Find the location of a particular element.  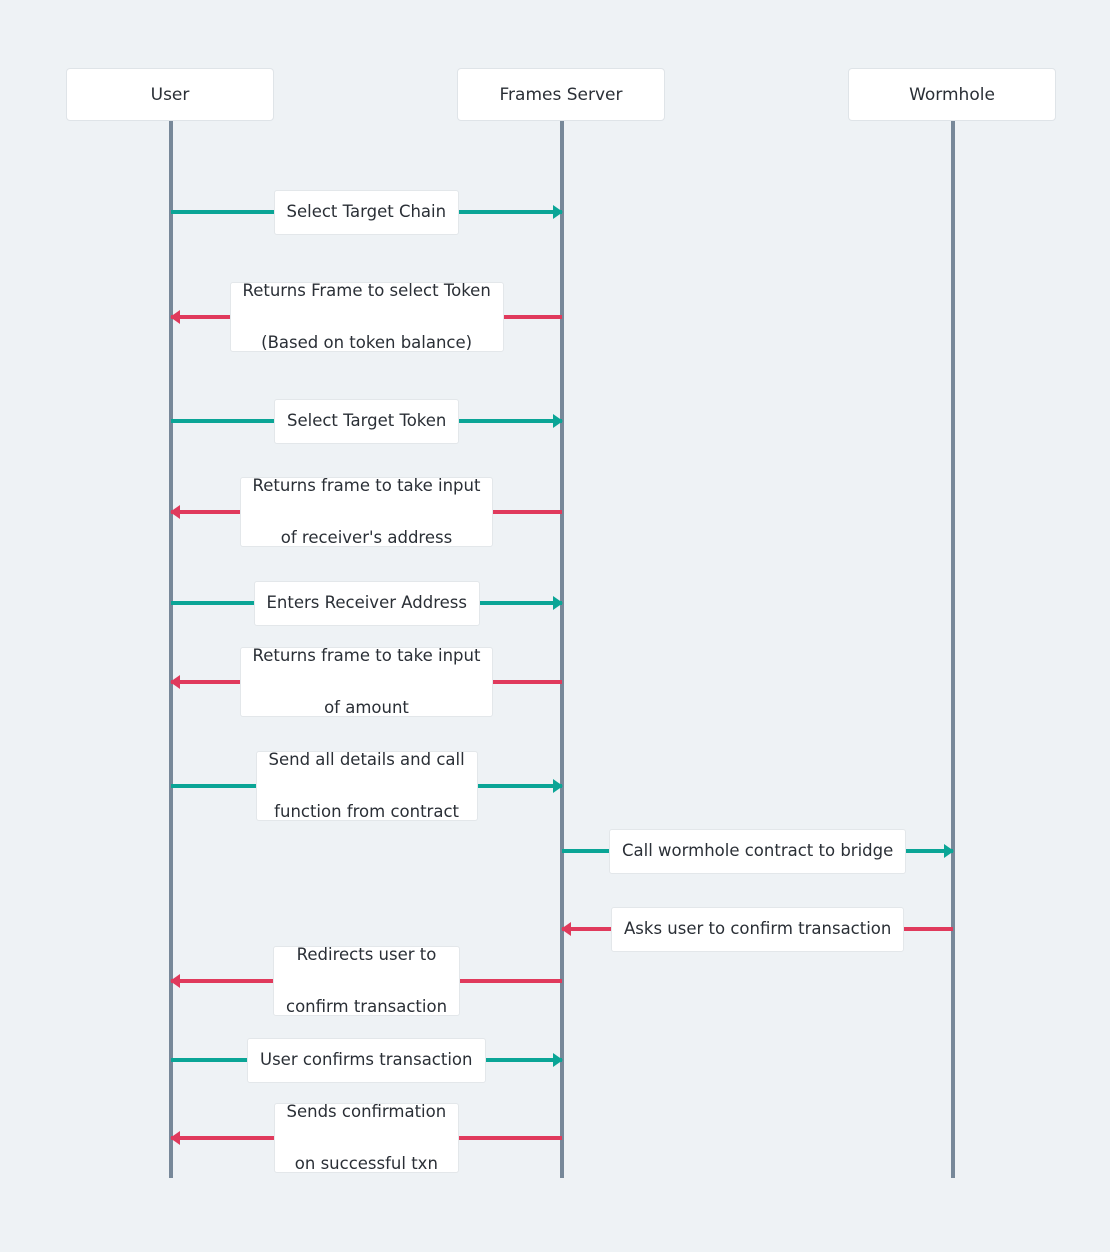

actor-user: User is located at coordinates (170, 94).